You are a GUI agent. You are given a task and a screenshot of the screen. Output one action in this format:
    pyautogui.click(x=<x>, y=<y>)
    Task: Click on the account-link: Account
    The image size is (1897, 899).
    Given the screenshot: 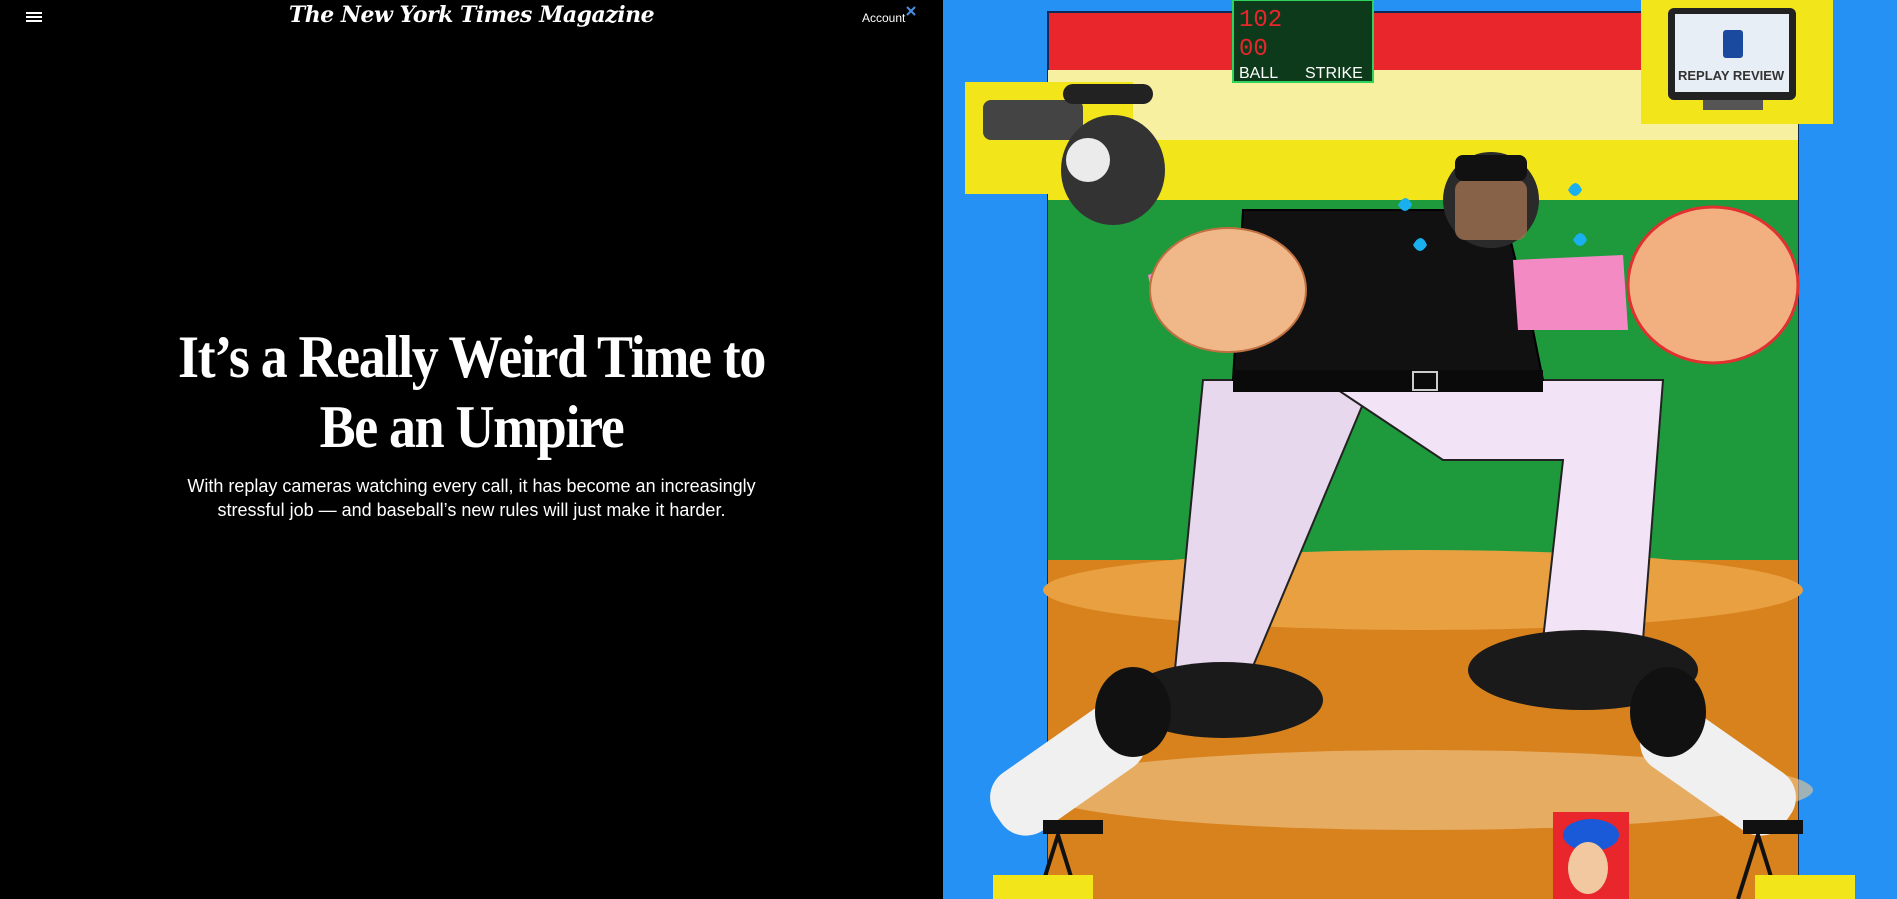 What is the action you would take?
    pyautogui.click(x=883, y=18)
    